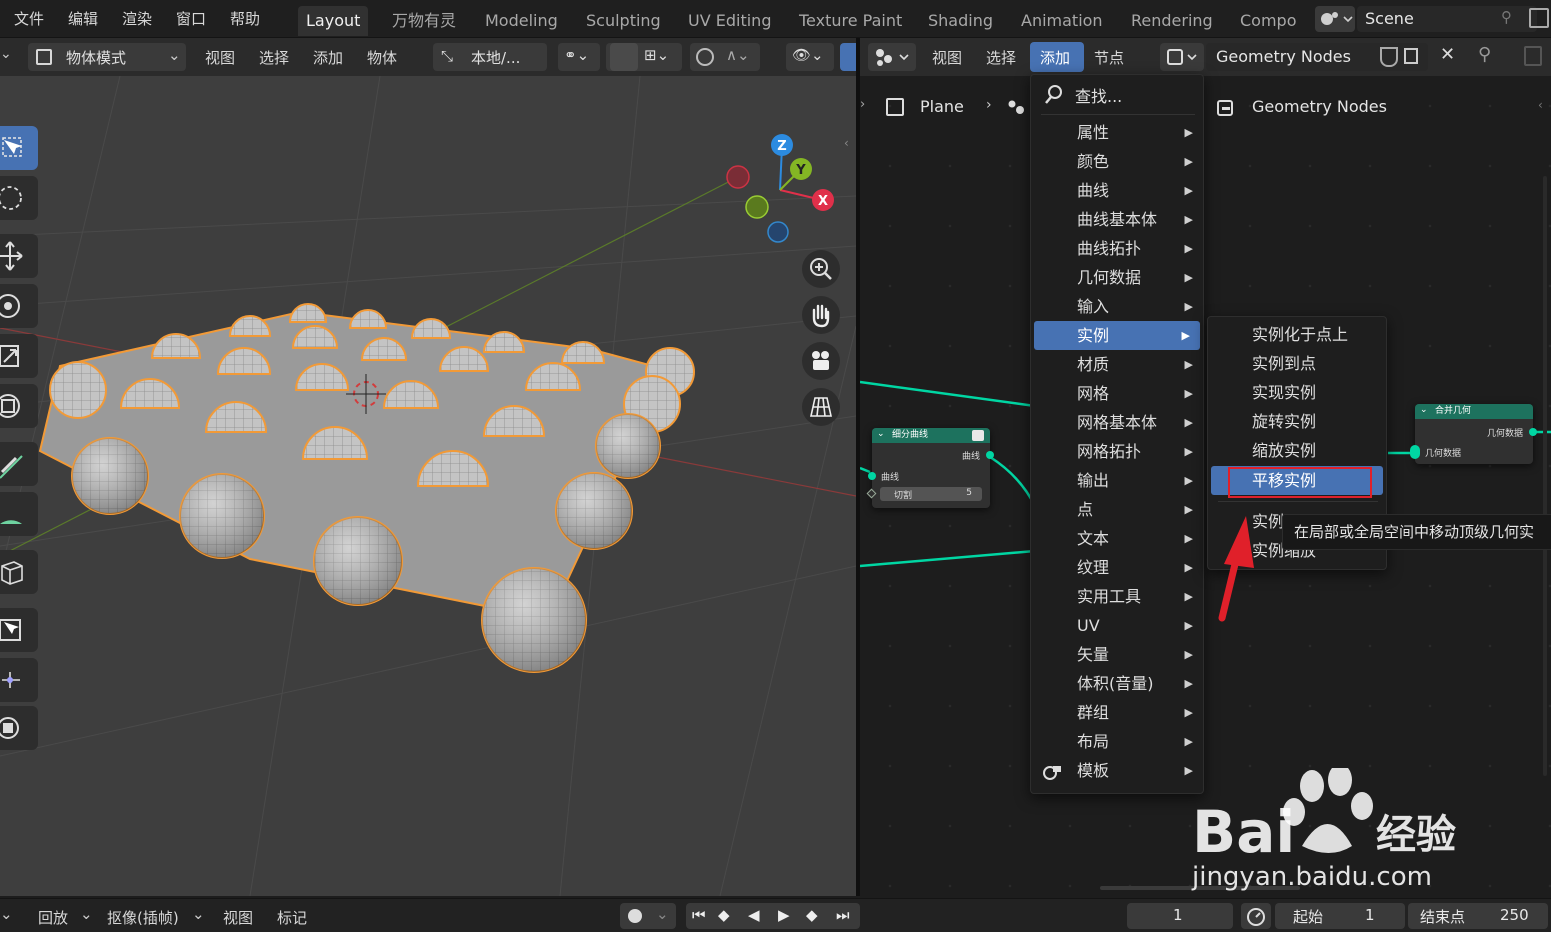  Describe the element at coordinates (1340, 916) in the screenshot. I see `start-frame-field: 起始 1` at that location.